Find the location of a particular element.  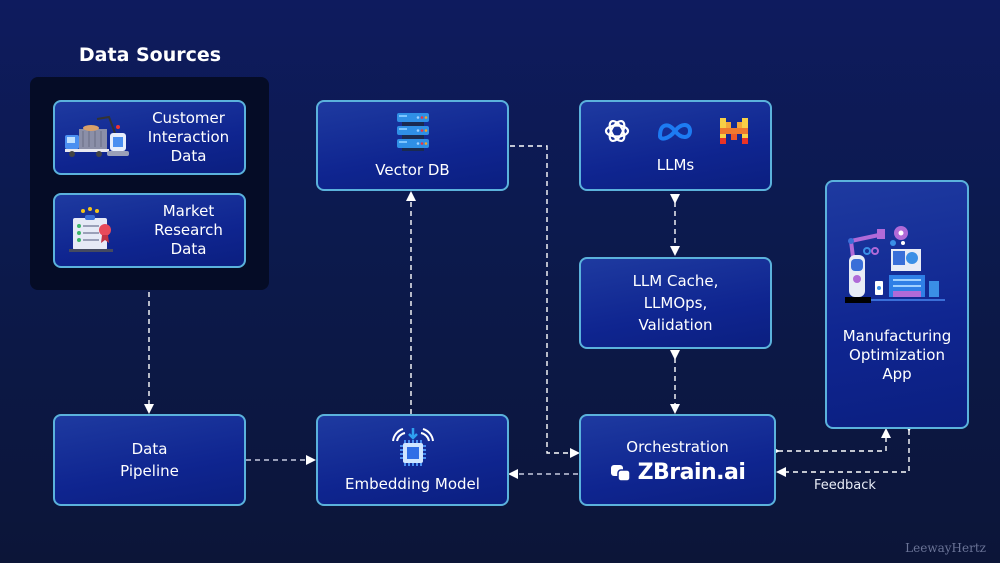

node-manufacturing-app: Manufacturing Optimization App is located at coordinates (897, 304).